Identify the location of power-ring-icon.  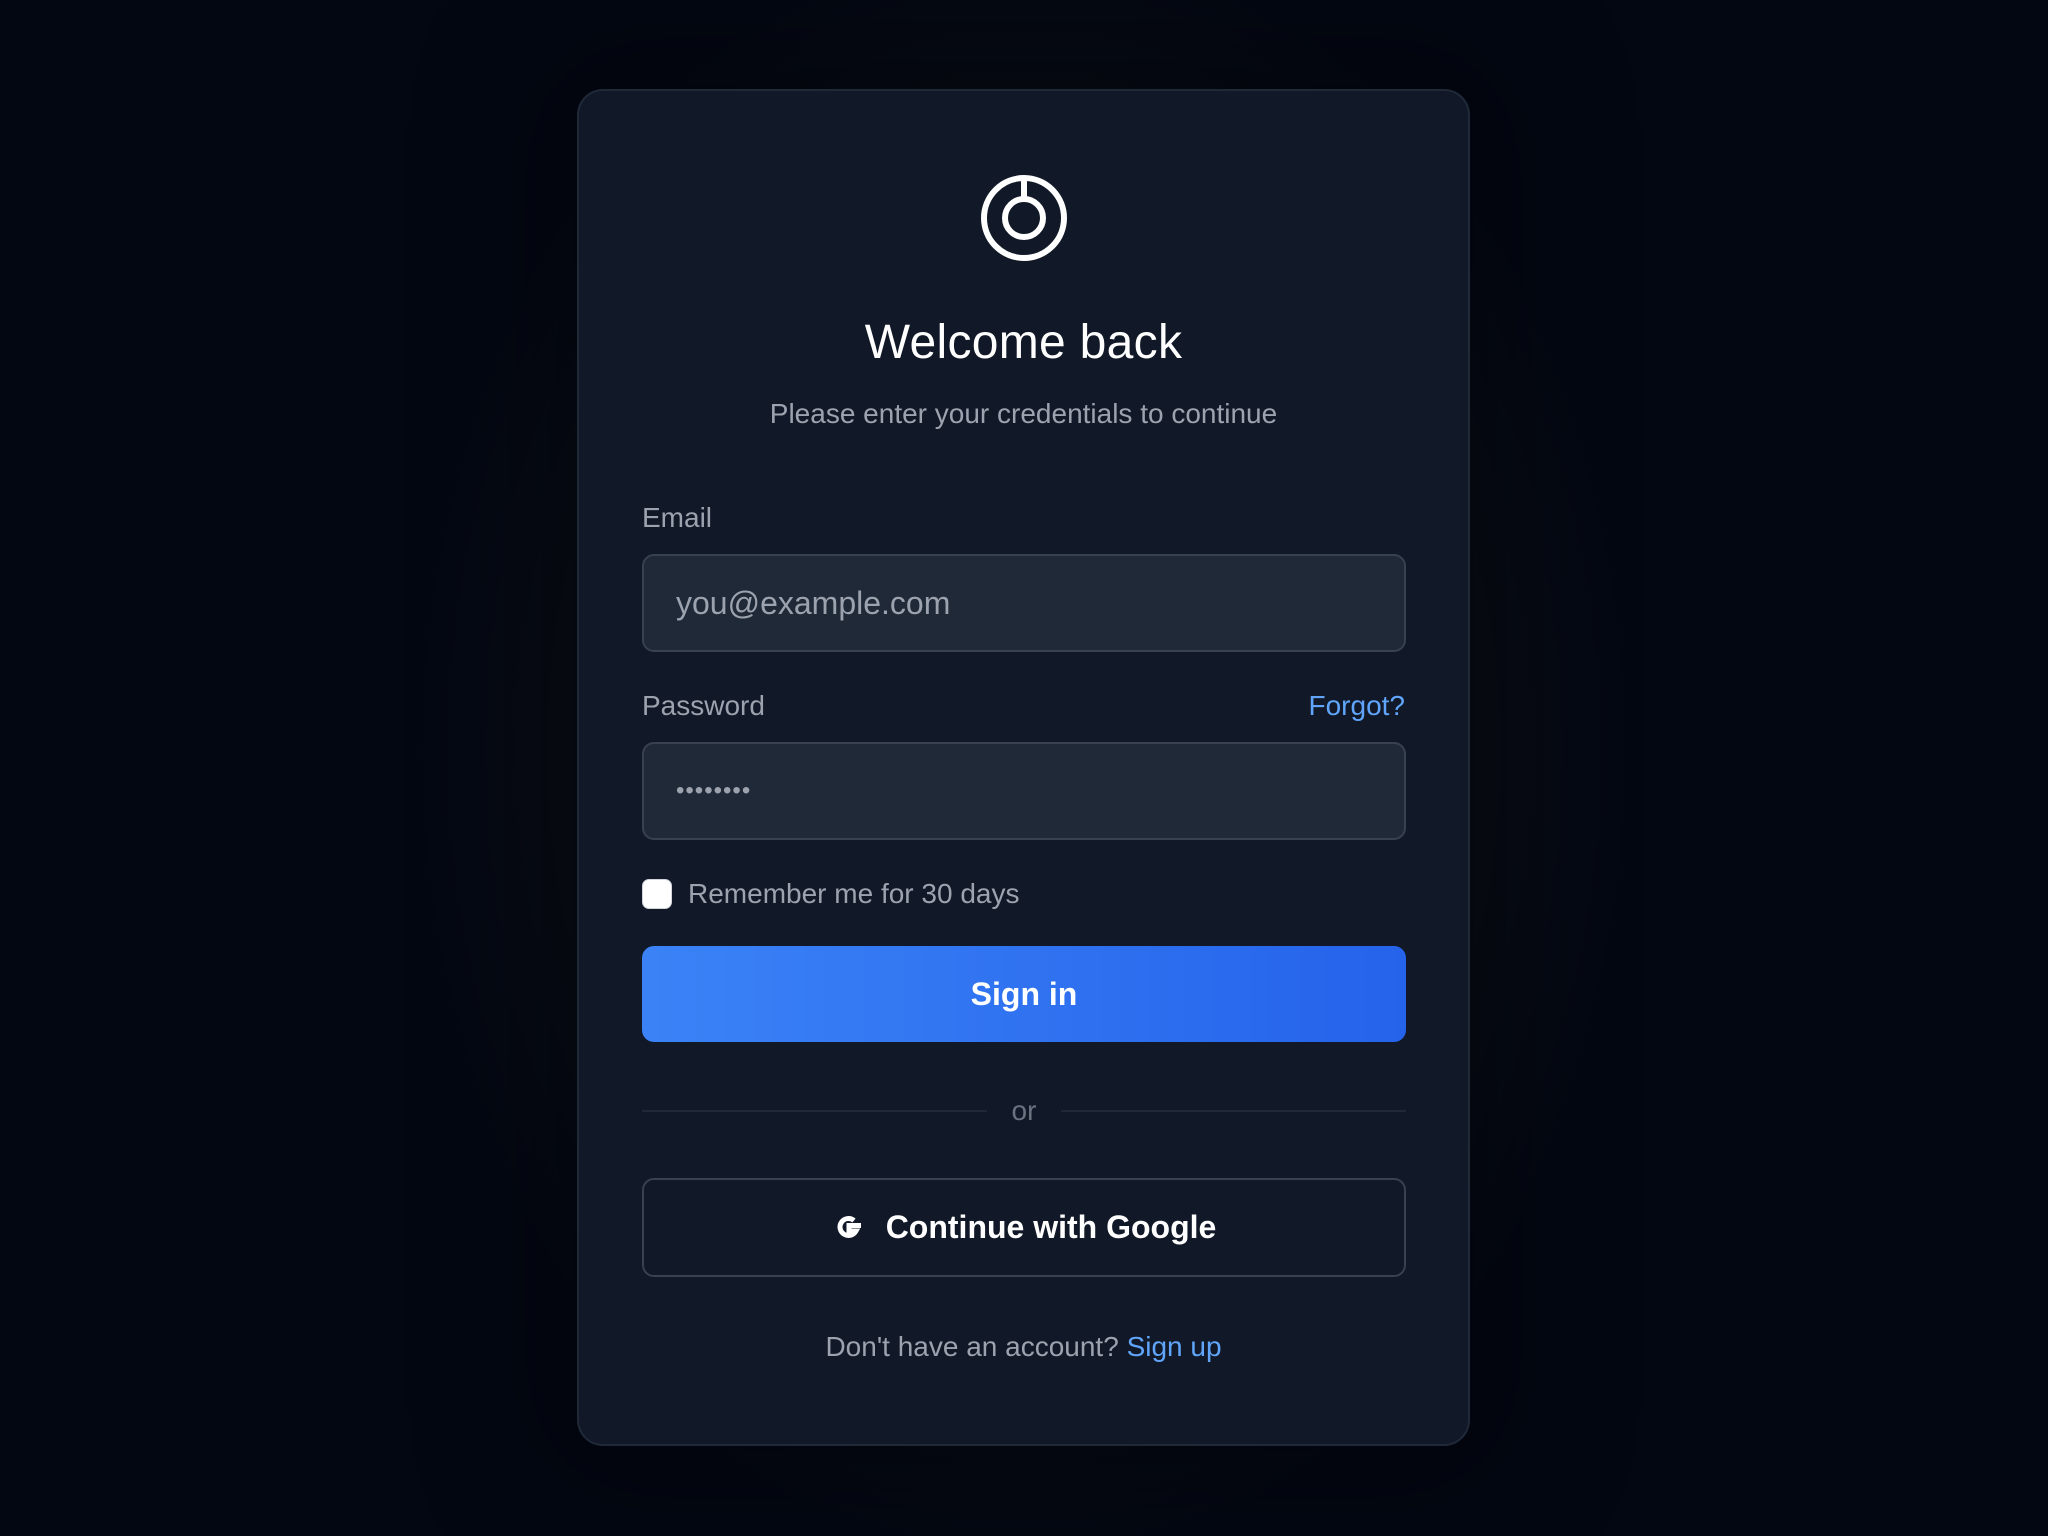
(1024, 218).